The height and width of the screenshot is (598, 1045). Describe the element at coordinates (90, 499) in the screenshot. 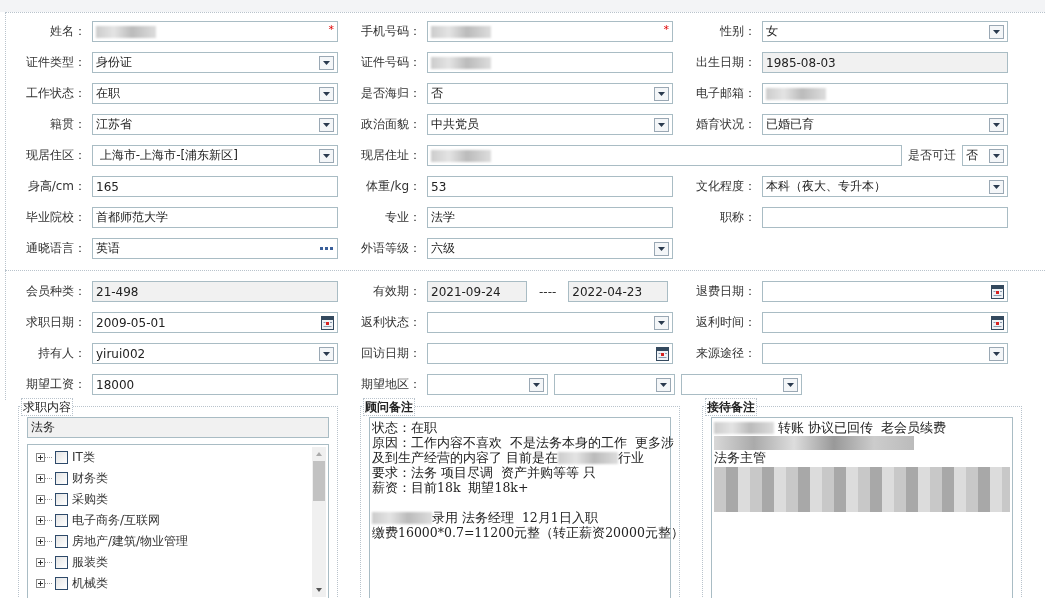

I see `tree-item: 采购类` at that location.